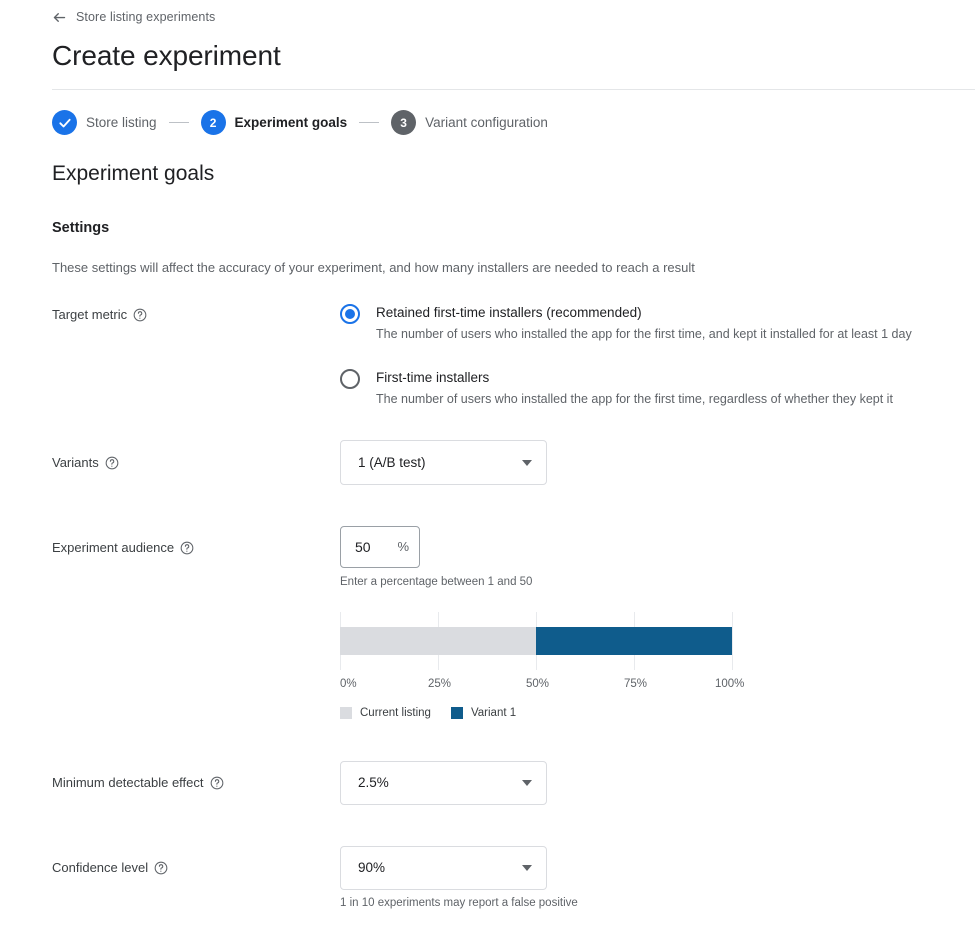  What do you see at coordinates (443, 783) in the screenshot?
I see `minimum-detectable-effect-select: 2.5%` at bounding box center [443, 783].